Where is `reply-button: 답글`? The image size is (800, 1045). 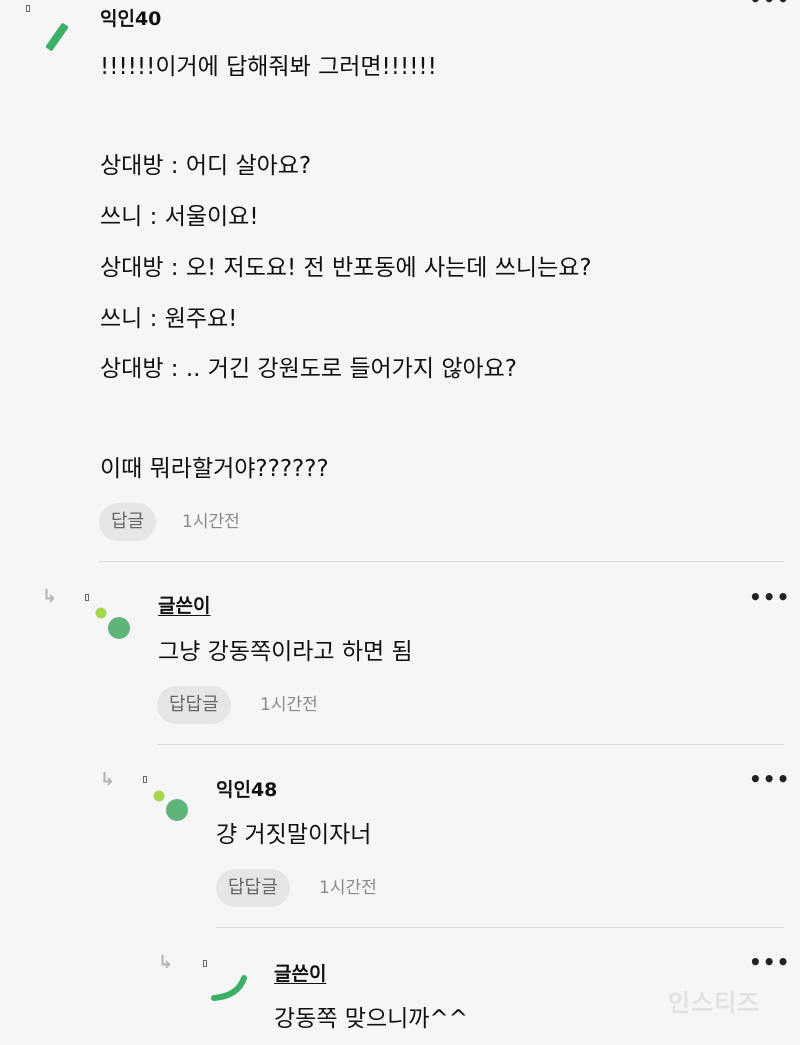 reply-button: 답글 is located at coordinates (128, 522).